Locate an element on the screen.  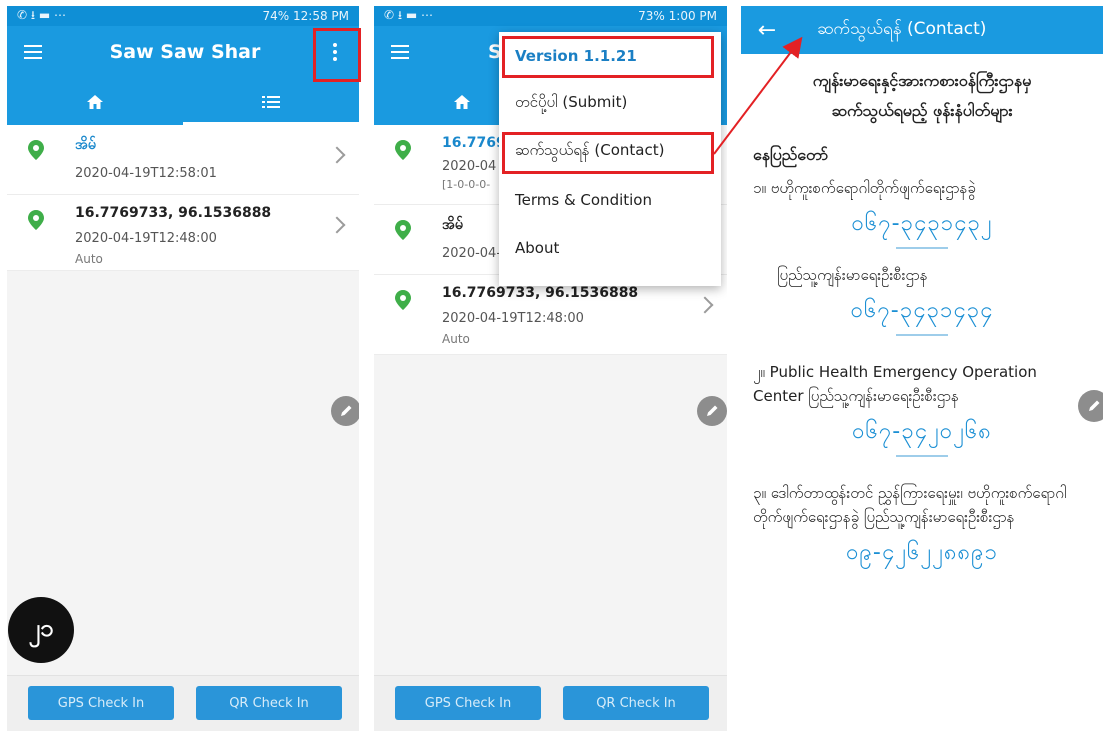
menu-item-terms: Terms & Condition is located at coordinates (610, 200).